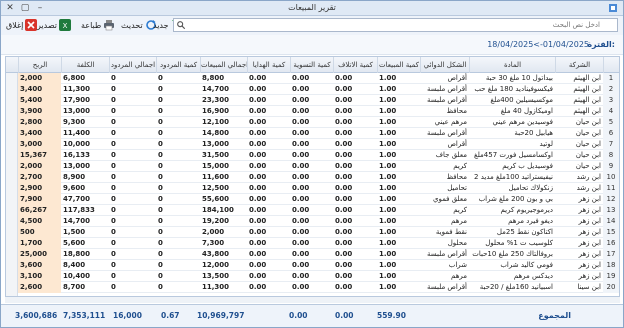 This screenshot has height=328, width=624. I want to click on column-header-damaged-qty: كمية الاتلاف, so click(355, 65).